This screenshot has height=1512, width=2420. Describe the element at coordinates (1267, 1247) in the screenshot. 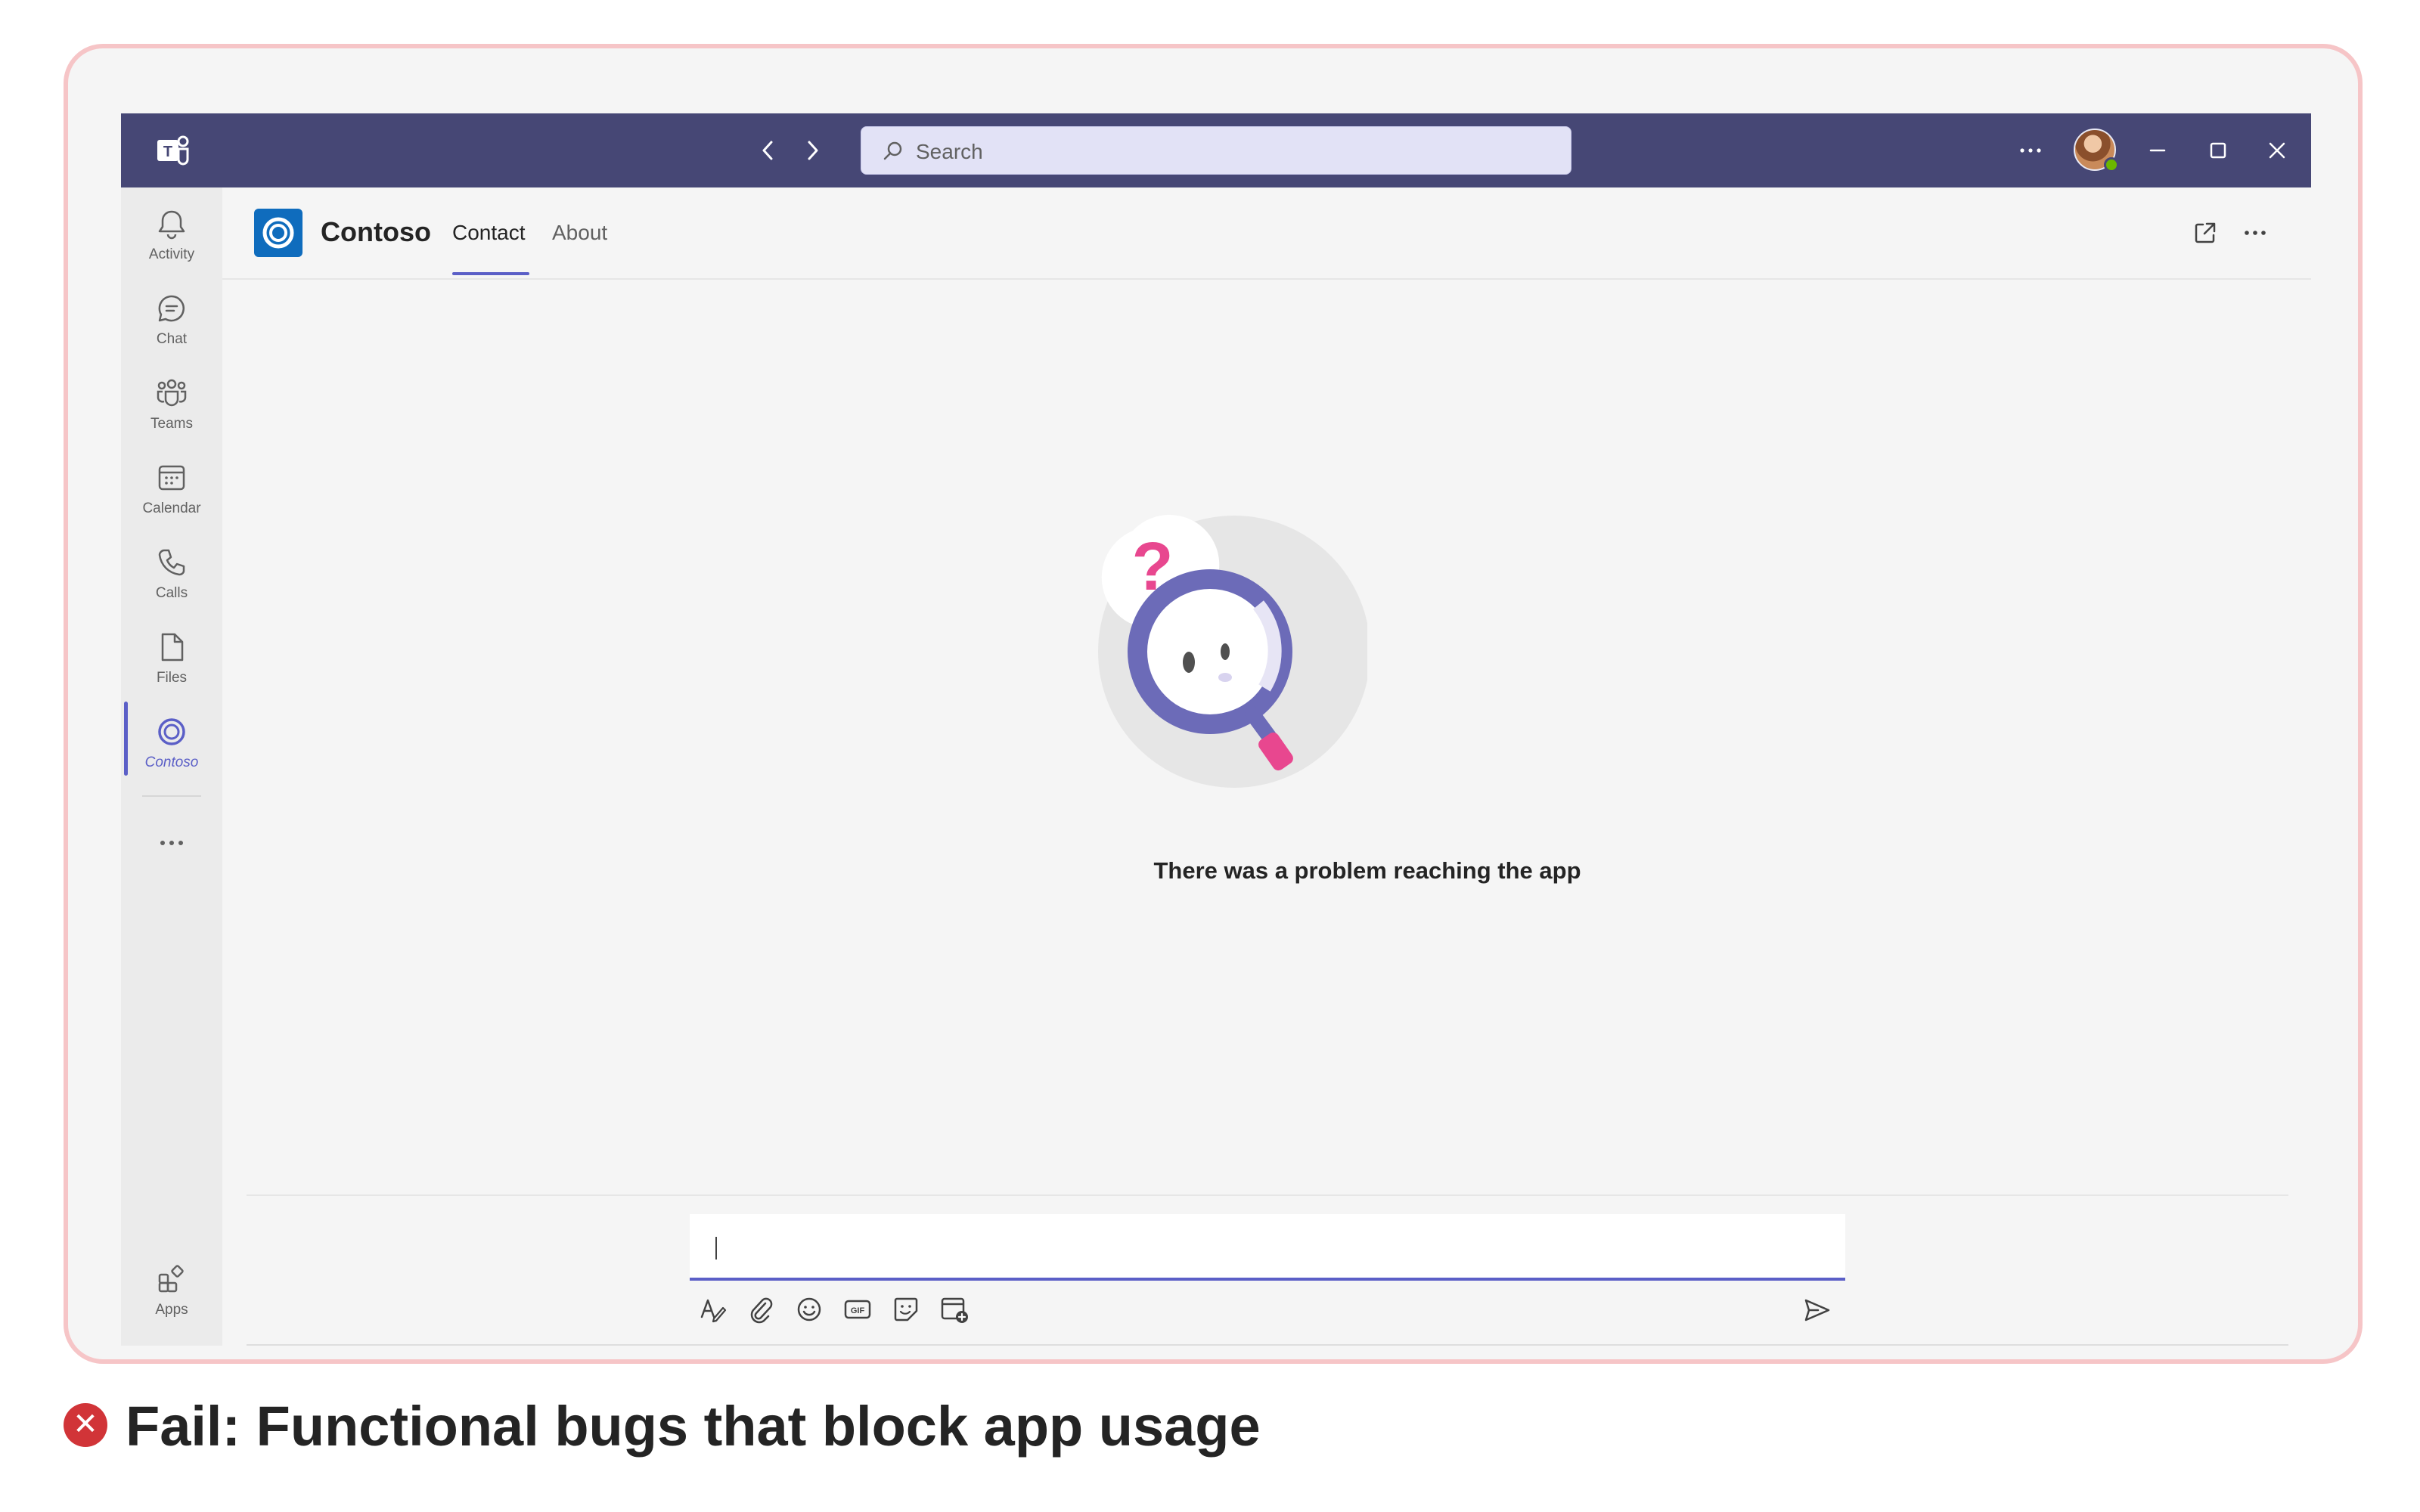

I see `compose-message-input` at that location.